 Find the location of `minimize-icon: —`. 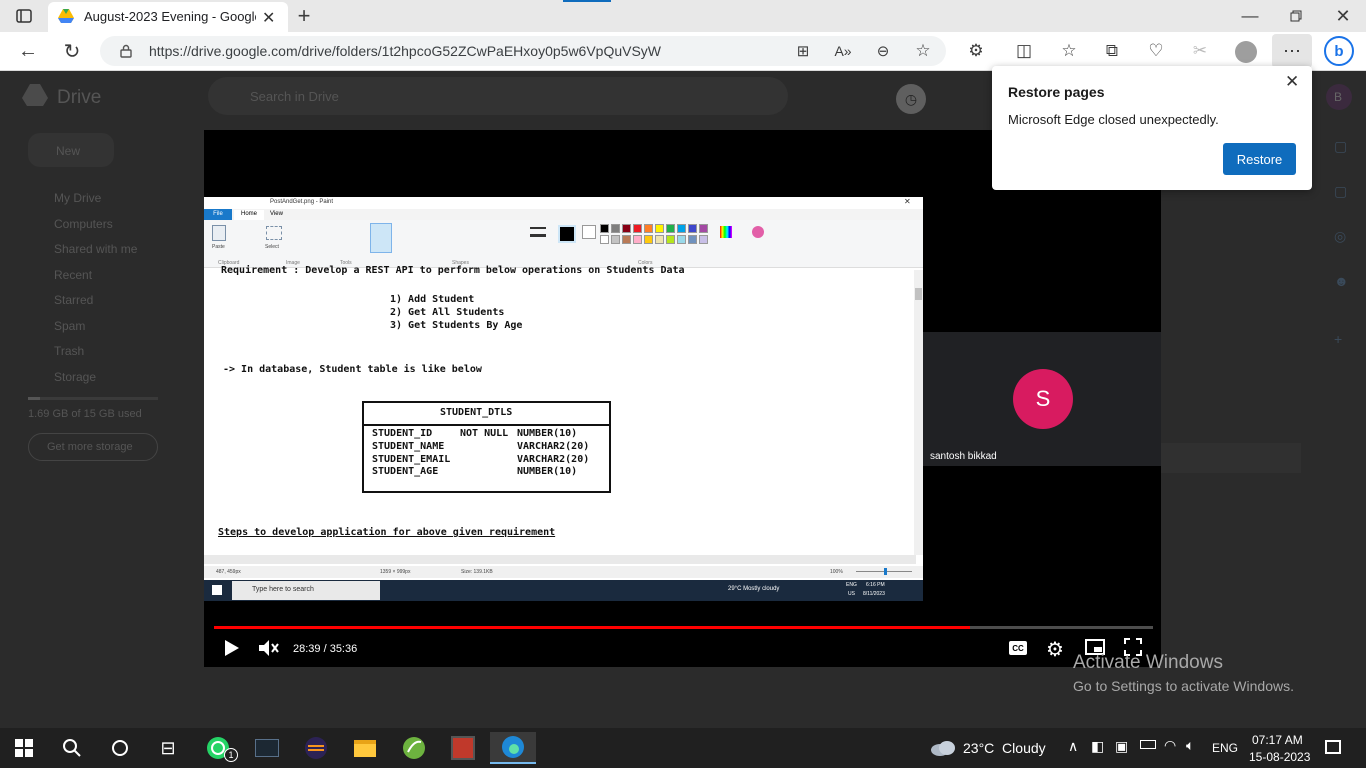

minimize-icon: — is located at coordinates (1250, 16).